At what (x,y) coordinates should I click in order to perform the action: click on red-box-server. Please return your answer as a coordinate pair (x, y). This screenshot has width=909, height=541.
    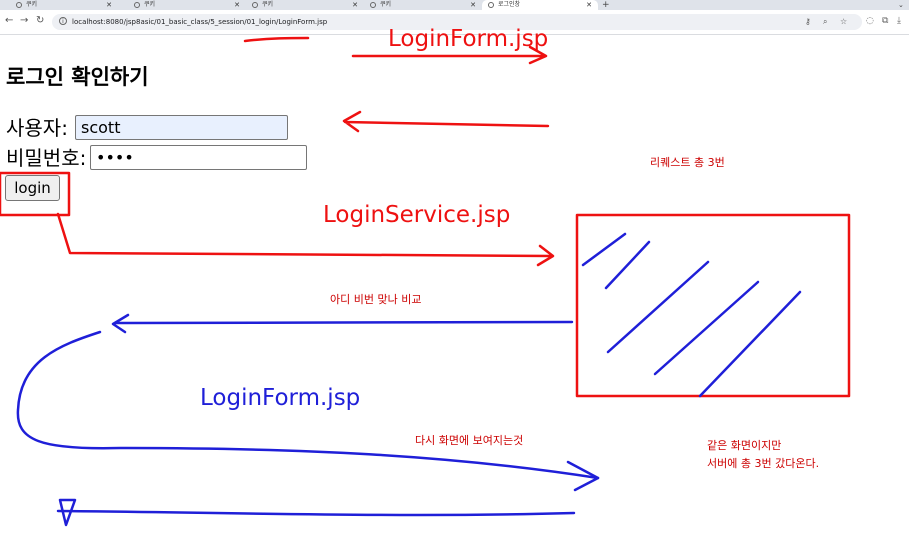
    Looking at the image, I should click on (713, 305).